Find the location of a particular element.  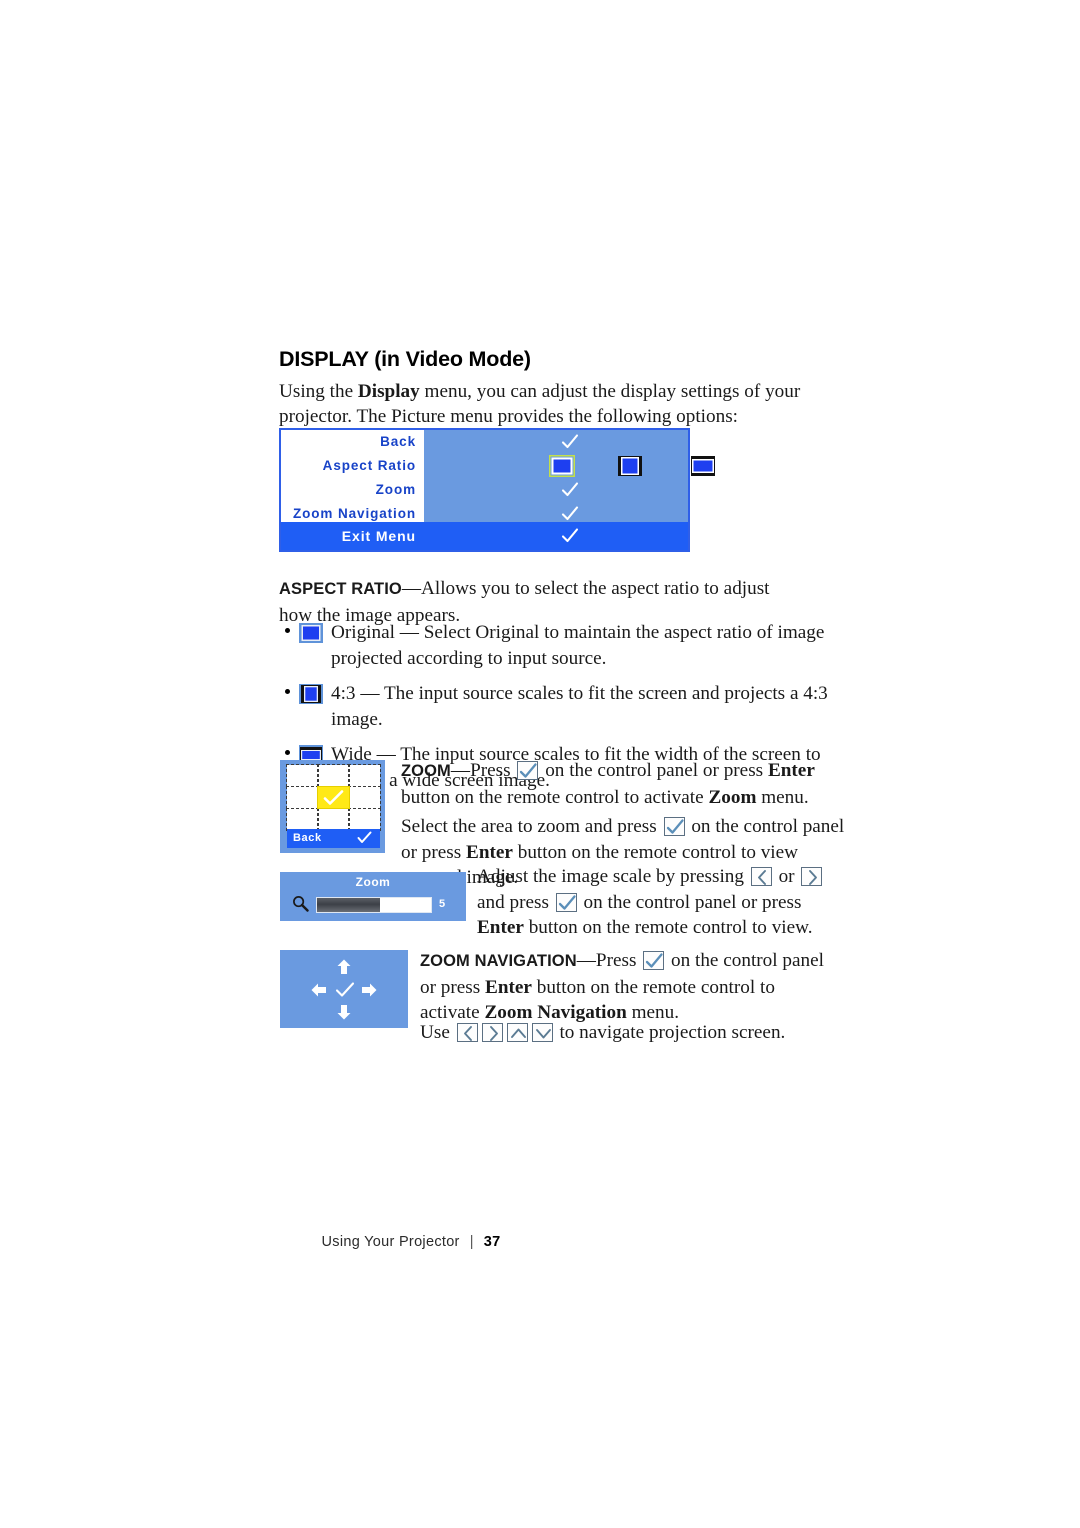

zoom-p1-bold2: Zoom is located at coordinates (732, 797).